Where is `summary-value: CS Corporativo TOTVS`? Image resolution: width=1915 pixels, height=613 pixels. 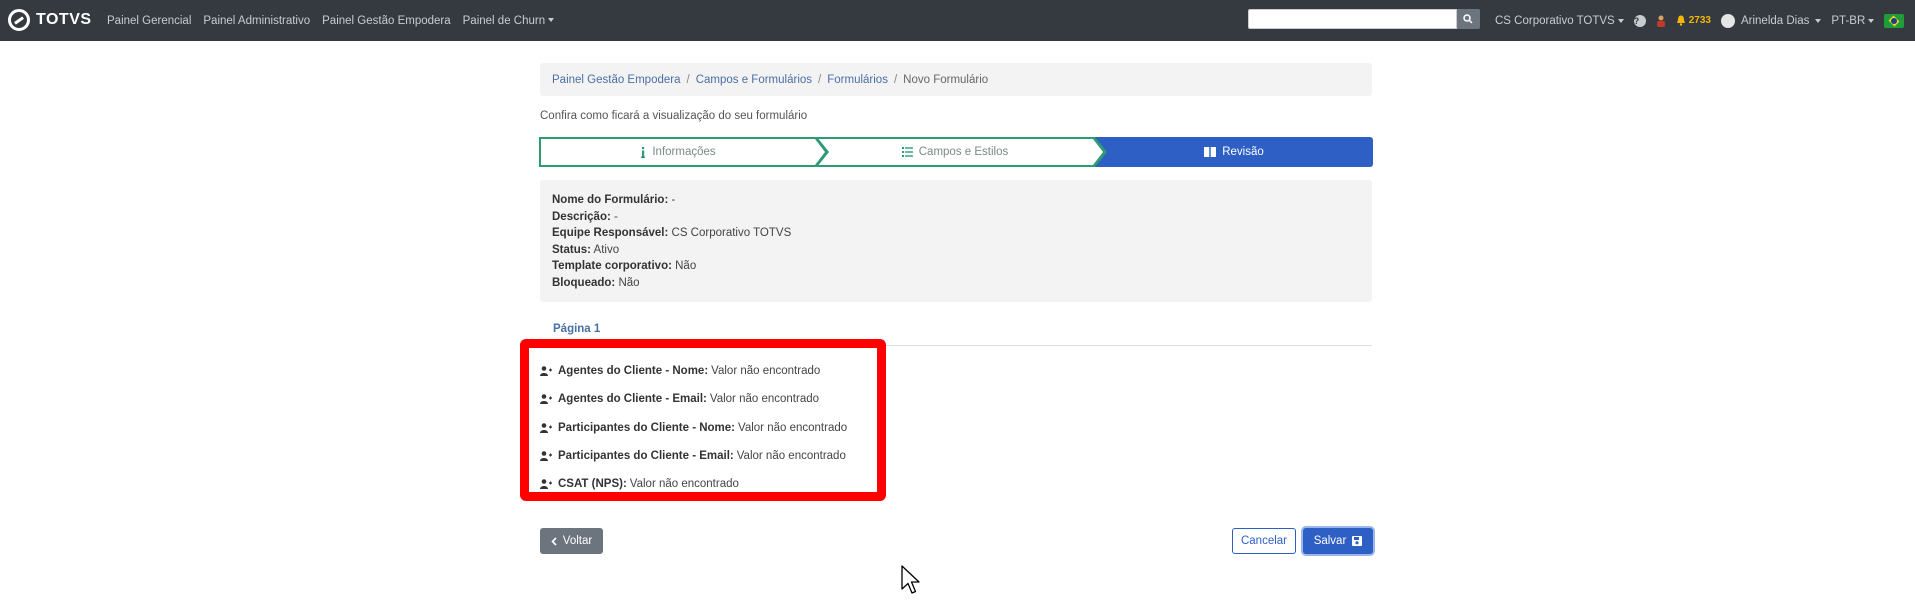
summary-value: CS Corporativo TOTVS is located at coordinates (731, 233).